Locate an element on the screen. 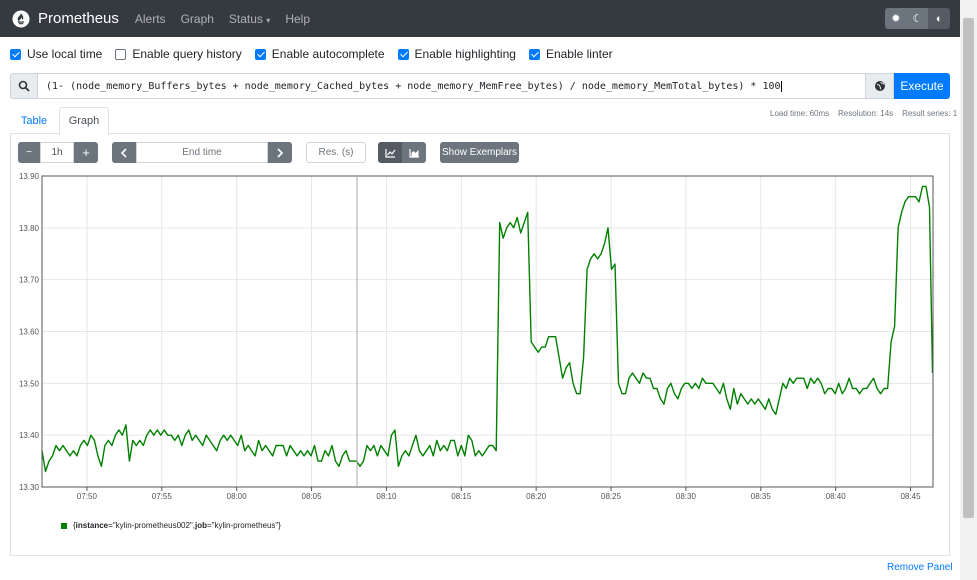 This screenshot has width=977, height=580. option-label: Use local time is located at coordinates (65, 54).